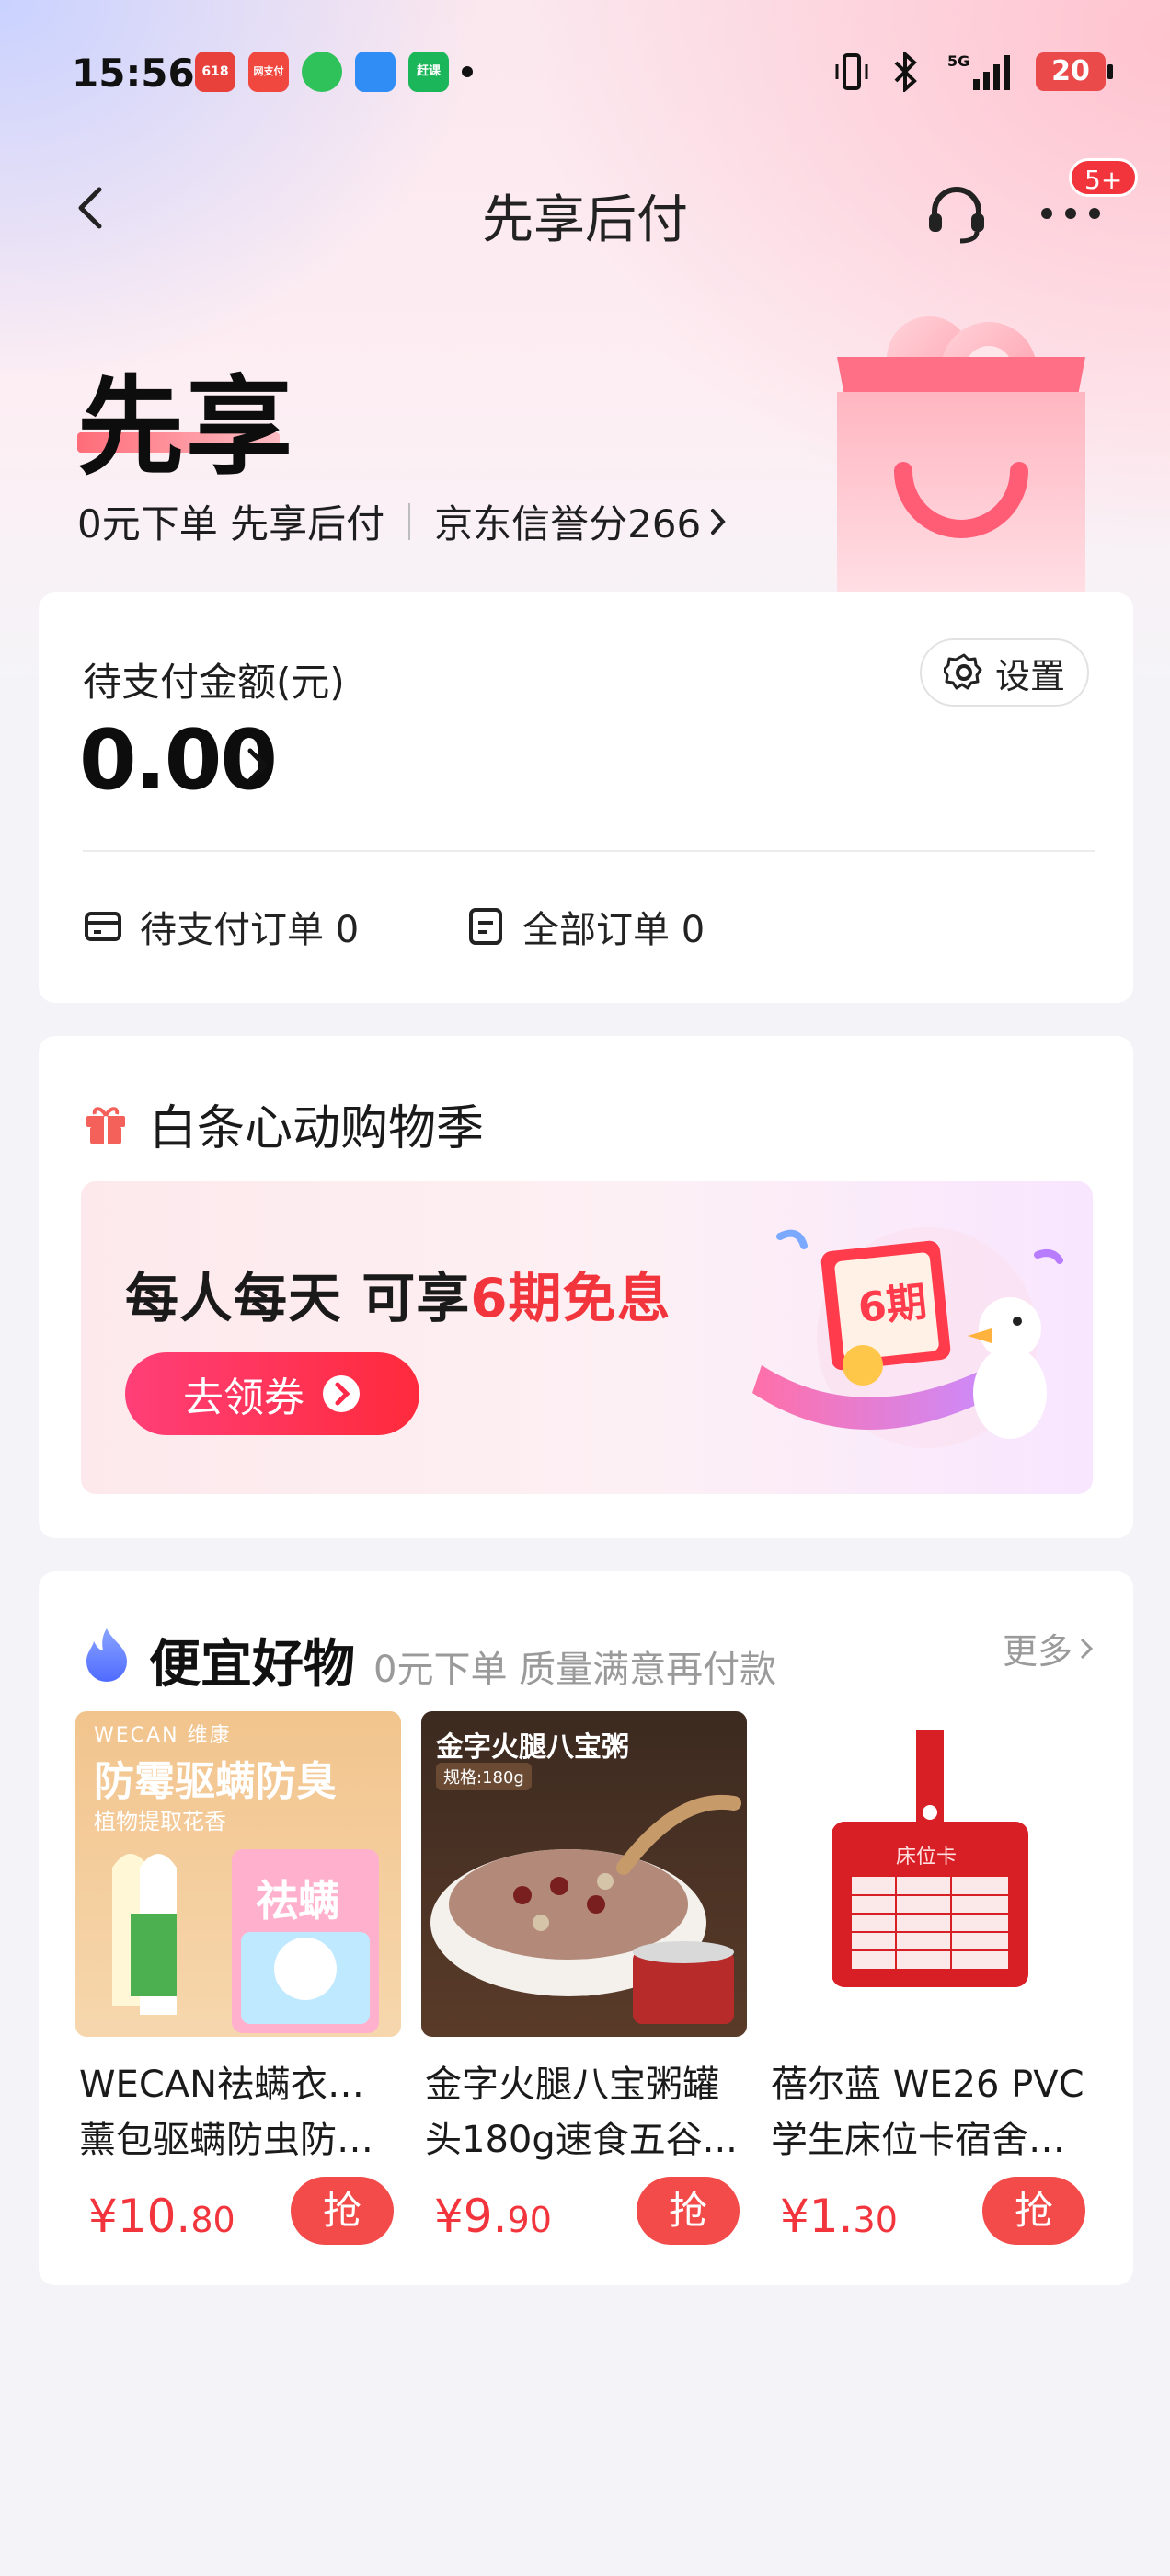  What do you see at coordinates (927, 2085) in the screenshot?
I see `product-name-line-1: 蓓尔蓝 WE26 PVC` at bounding box center [927, 2085].